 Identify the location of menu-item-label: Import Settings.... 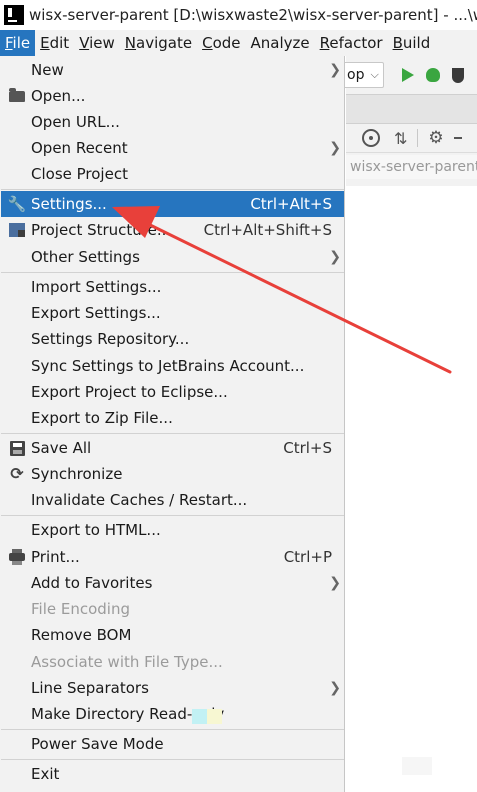
(96, 287).